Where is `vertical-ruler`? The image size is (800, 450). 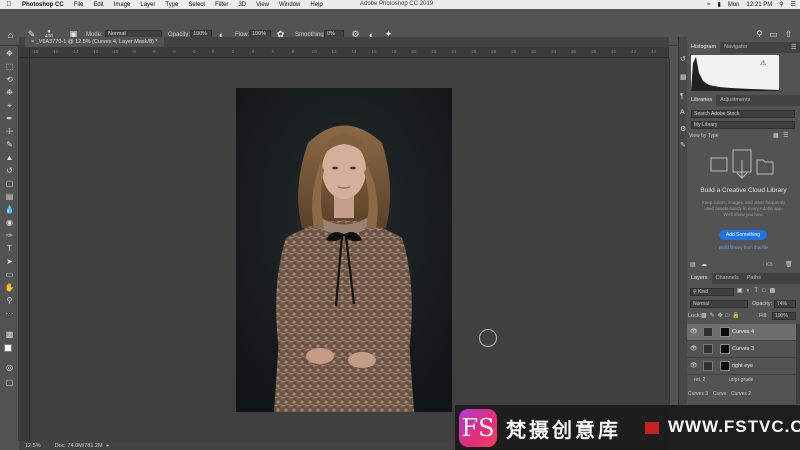 vertical-ruler is located at coordinates (24, 249).